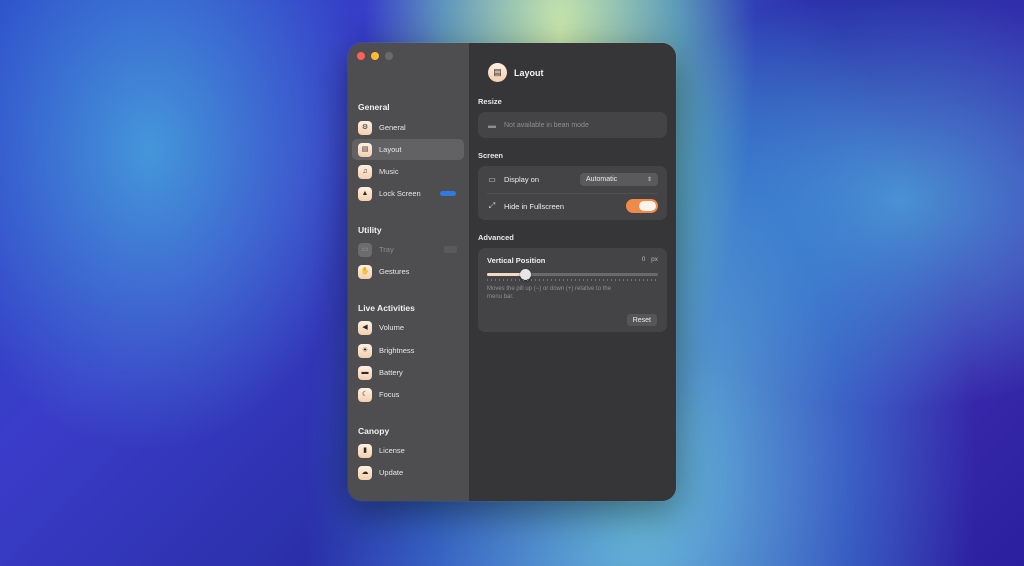 The width and height of the screenshot is (1024, 566). What do you see at coordinates (365, 271) in the screenshot?
I see `hand-icon: ✋` at bounding box center [365, 271].